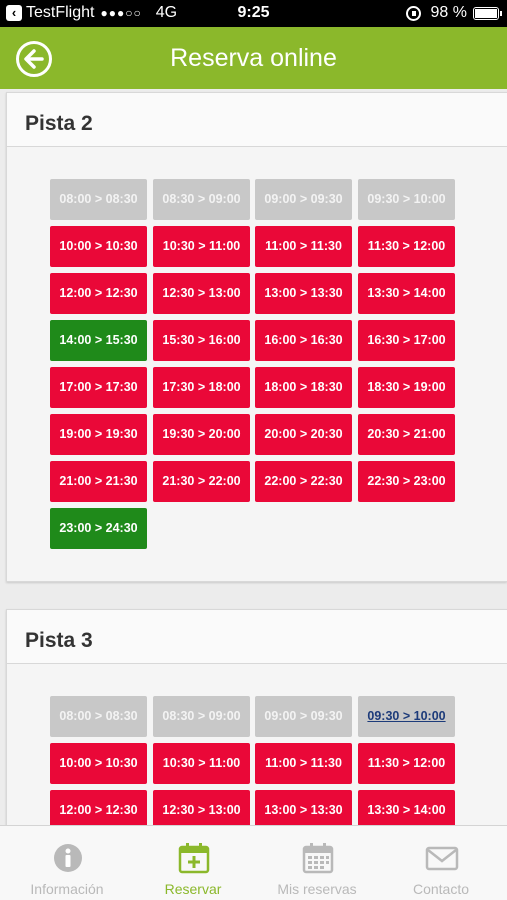 The height and width of the screenshot is (900, 507). What do you see at coordinates (201, 340) in the screenshot?
I see `time-slot-occupied: 15:30 > 16:00` at bounding box center [201, 340].